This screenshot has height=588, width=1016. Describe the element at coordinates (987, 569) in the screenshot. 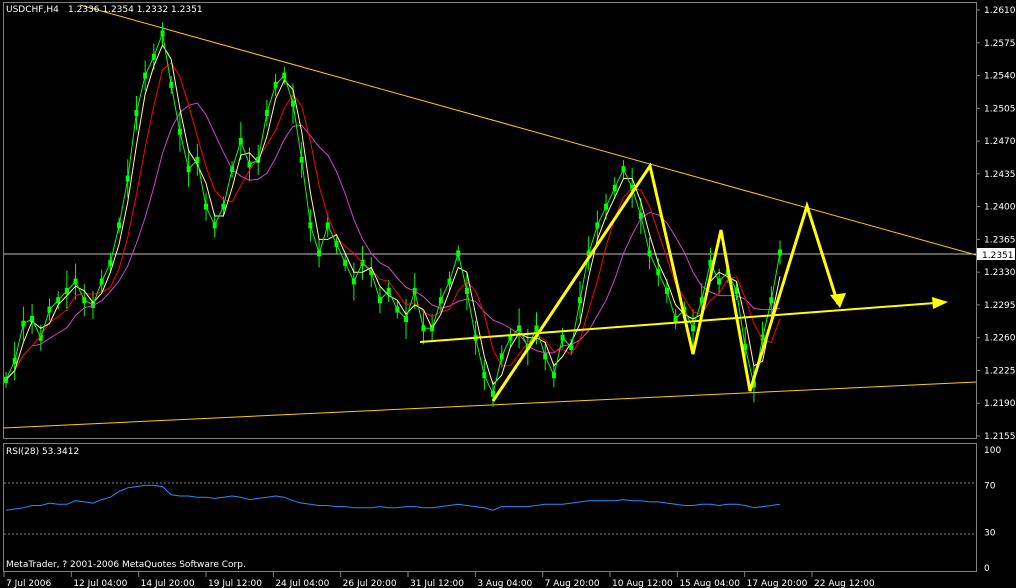

I see `rsi-tick-label: 0` at that location.